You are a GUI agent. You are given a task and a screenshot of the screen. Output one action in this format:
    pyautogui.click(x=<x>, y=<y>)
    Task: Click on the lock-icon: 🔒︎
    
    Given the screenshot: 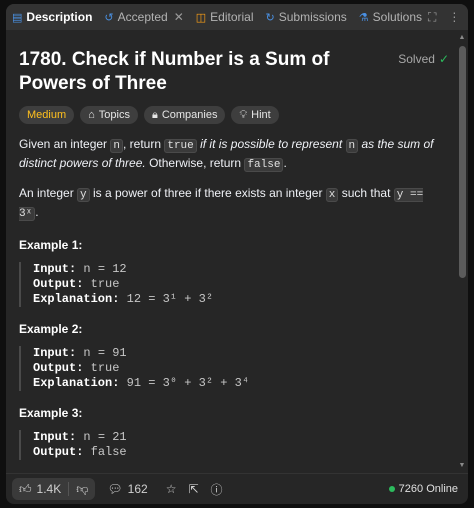 What is the action you would take?
    pyautogui.click(x=154, y=114)
    